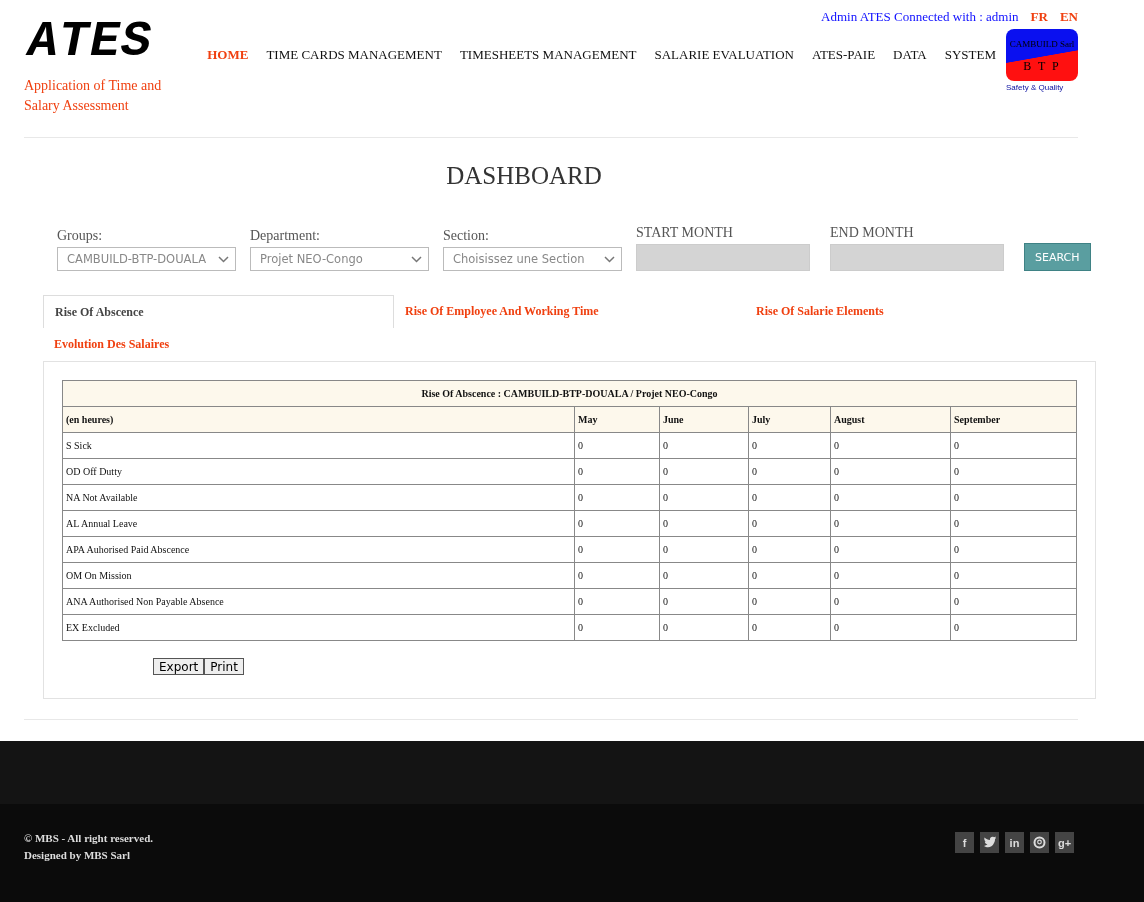 The width and height of the screenshot is (1144, 902). Describe the element at coordinates (80, 236) in the screenshot. I see `field-label: Groups:` at that location.